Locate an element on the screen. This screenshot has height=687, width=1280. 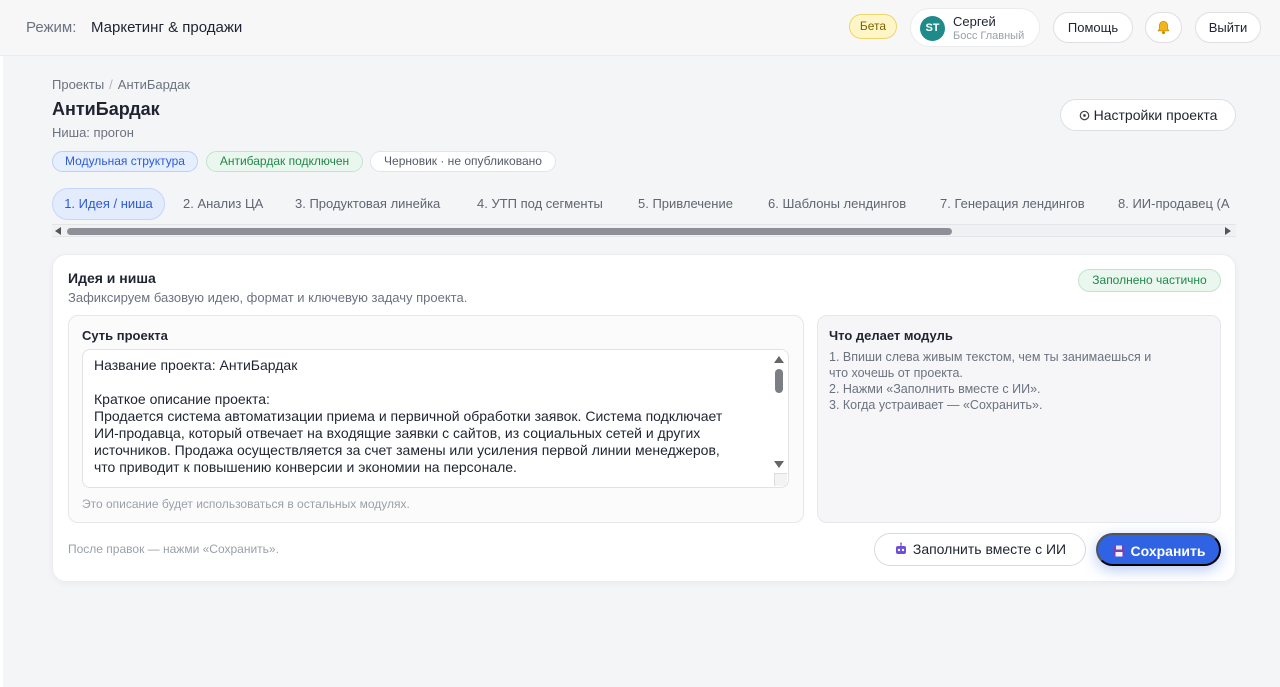
module-info-label: Что делает модуль is located at coordinates (891, 335).